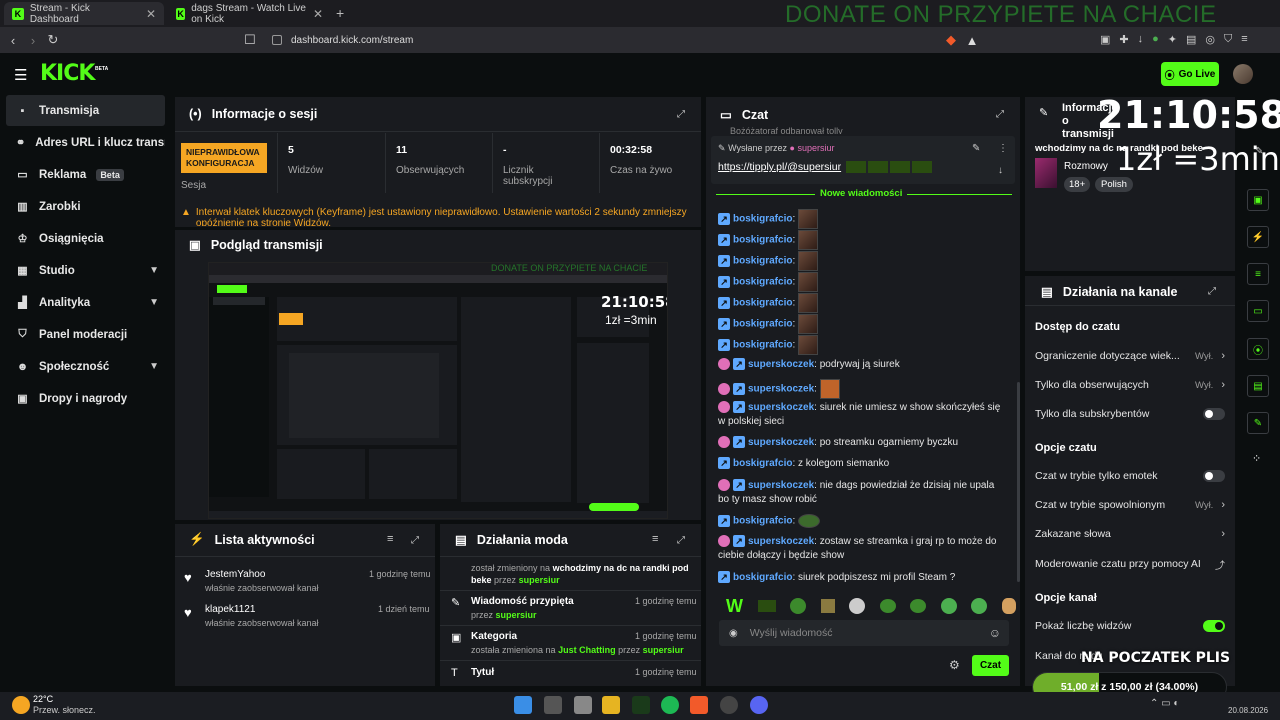 This screenshot has width=1280, height=720. Describe the element at coordinates (815, 148) in the screenshot. I see `pinned-by-user: supersiur` at that location.